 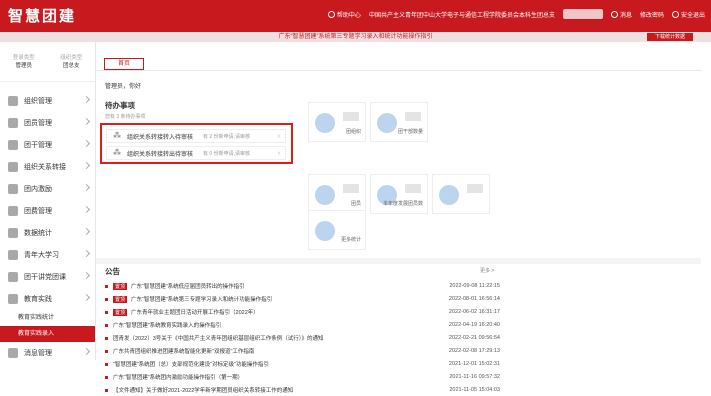 I want to click on sidebar-item-cadre-management: 团干管理, so click(x=47, y=145).